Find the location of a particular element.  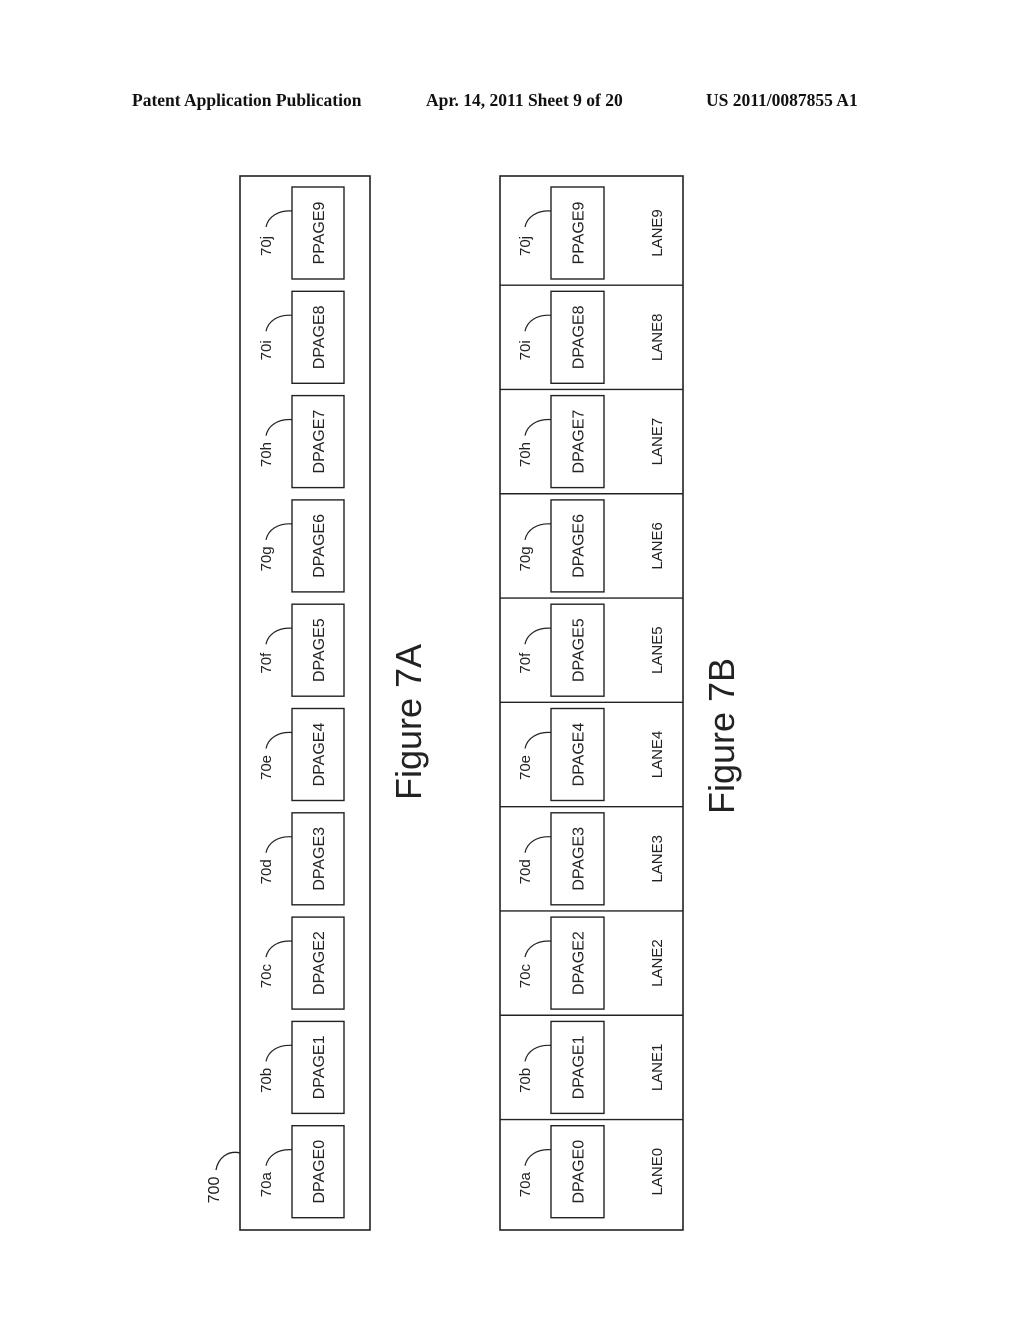

page-group: DPAGE6 70g LANE6 is located at coordinates (591, 546).